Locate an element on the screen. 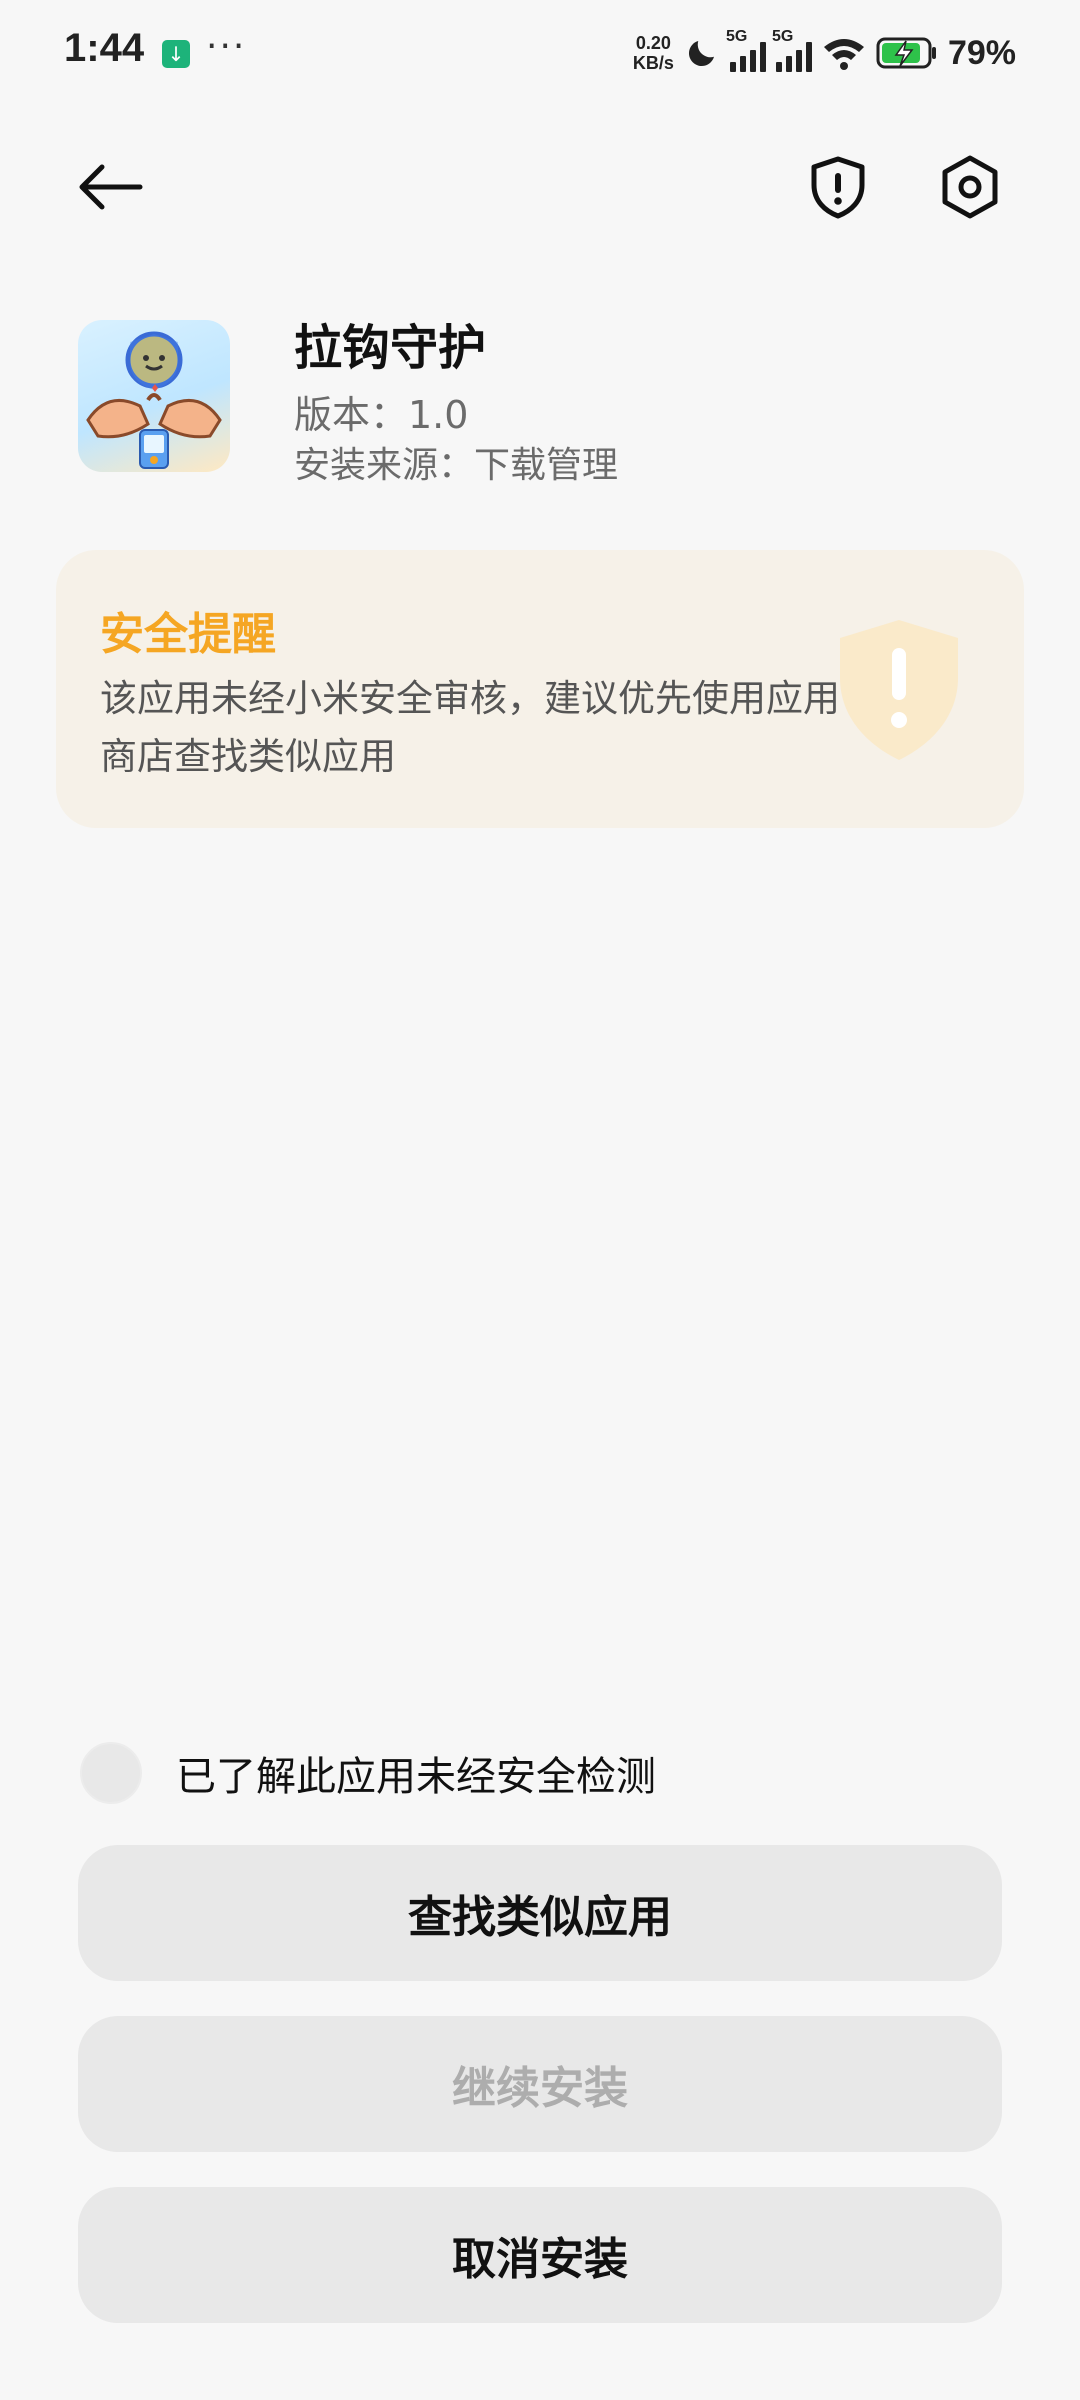  warning-text: 该应用未经小米安全审核，建议优先使用应用商店查找类似应用 is located at coordinates (470, 727).